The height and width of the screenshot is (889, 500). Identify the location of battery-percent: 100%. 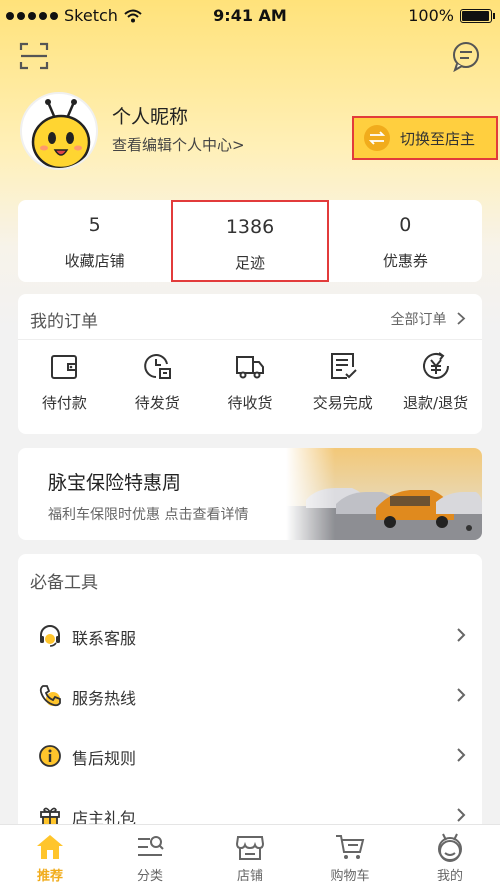
(431, 15).